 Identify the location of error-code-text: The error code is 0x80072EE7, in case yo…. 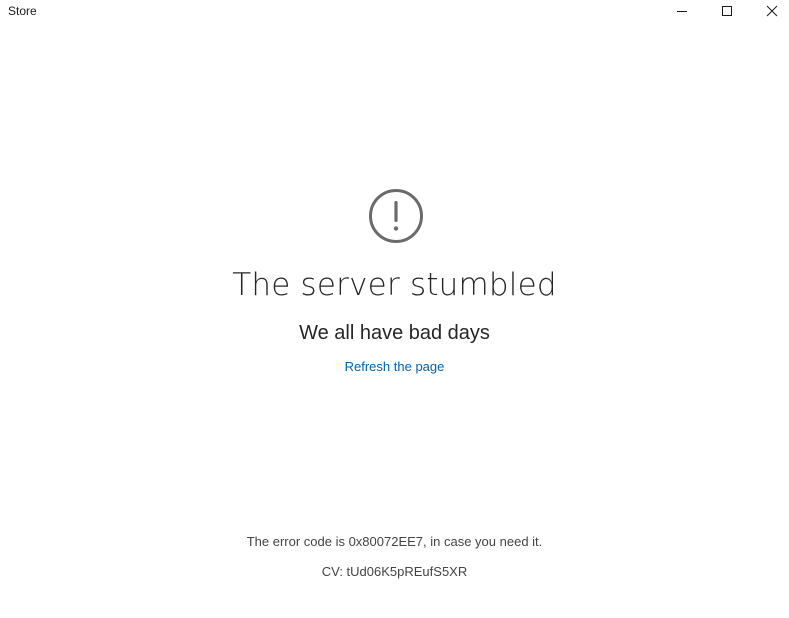
(394, 541).